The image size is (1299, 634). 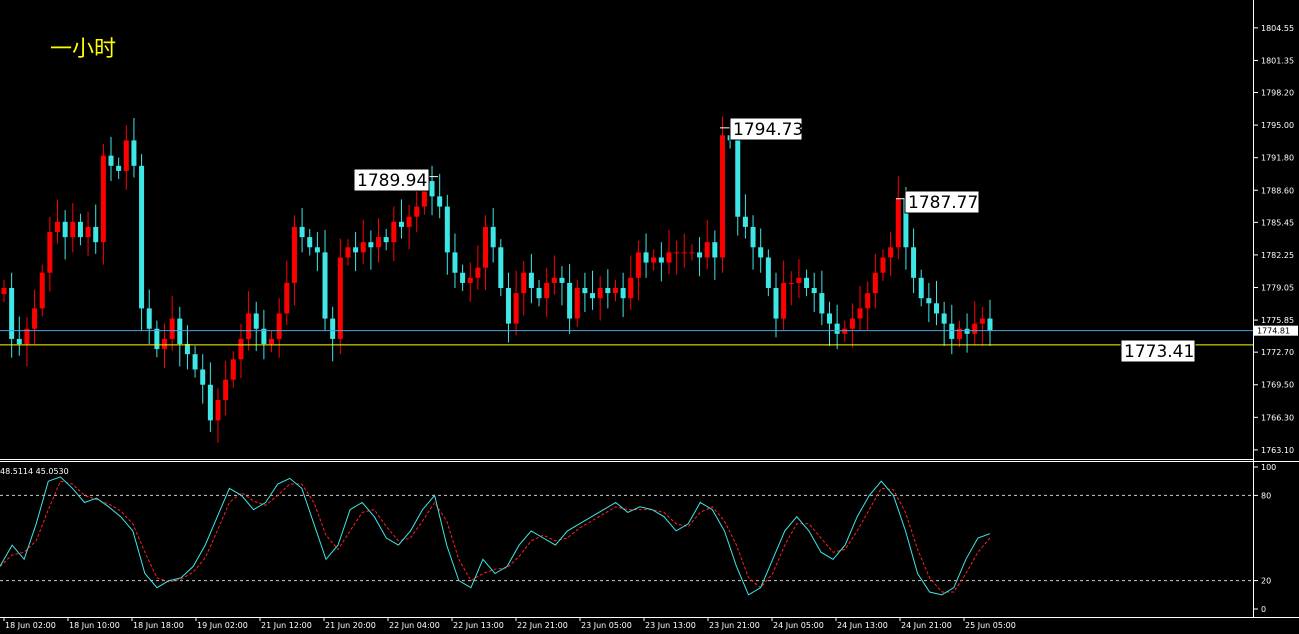 I want to click on time-tick-label: 21 Jun 20:00, so click(x=350, y=625).